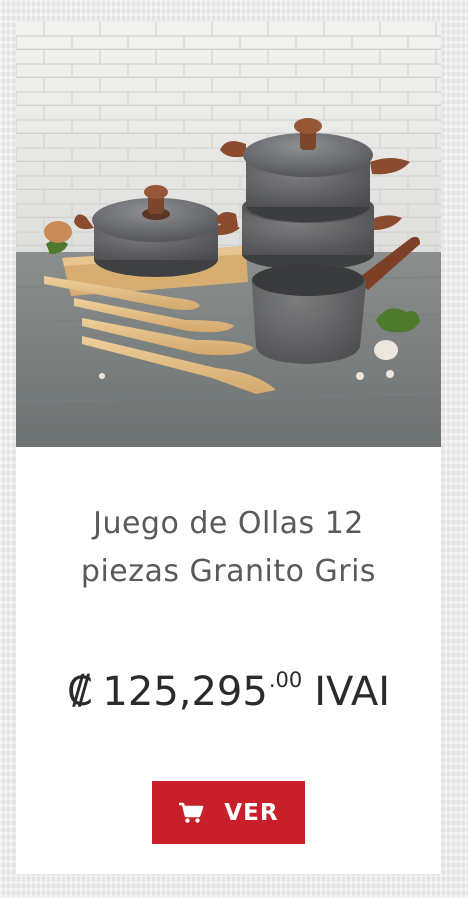  What do you see at coordinates (228, 523) in the screenshot?
I see `product-title-line-1: Juego de Ollas 12` at bounding box center [228, 523].